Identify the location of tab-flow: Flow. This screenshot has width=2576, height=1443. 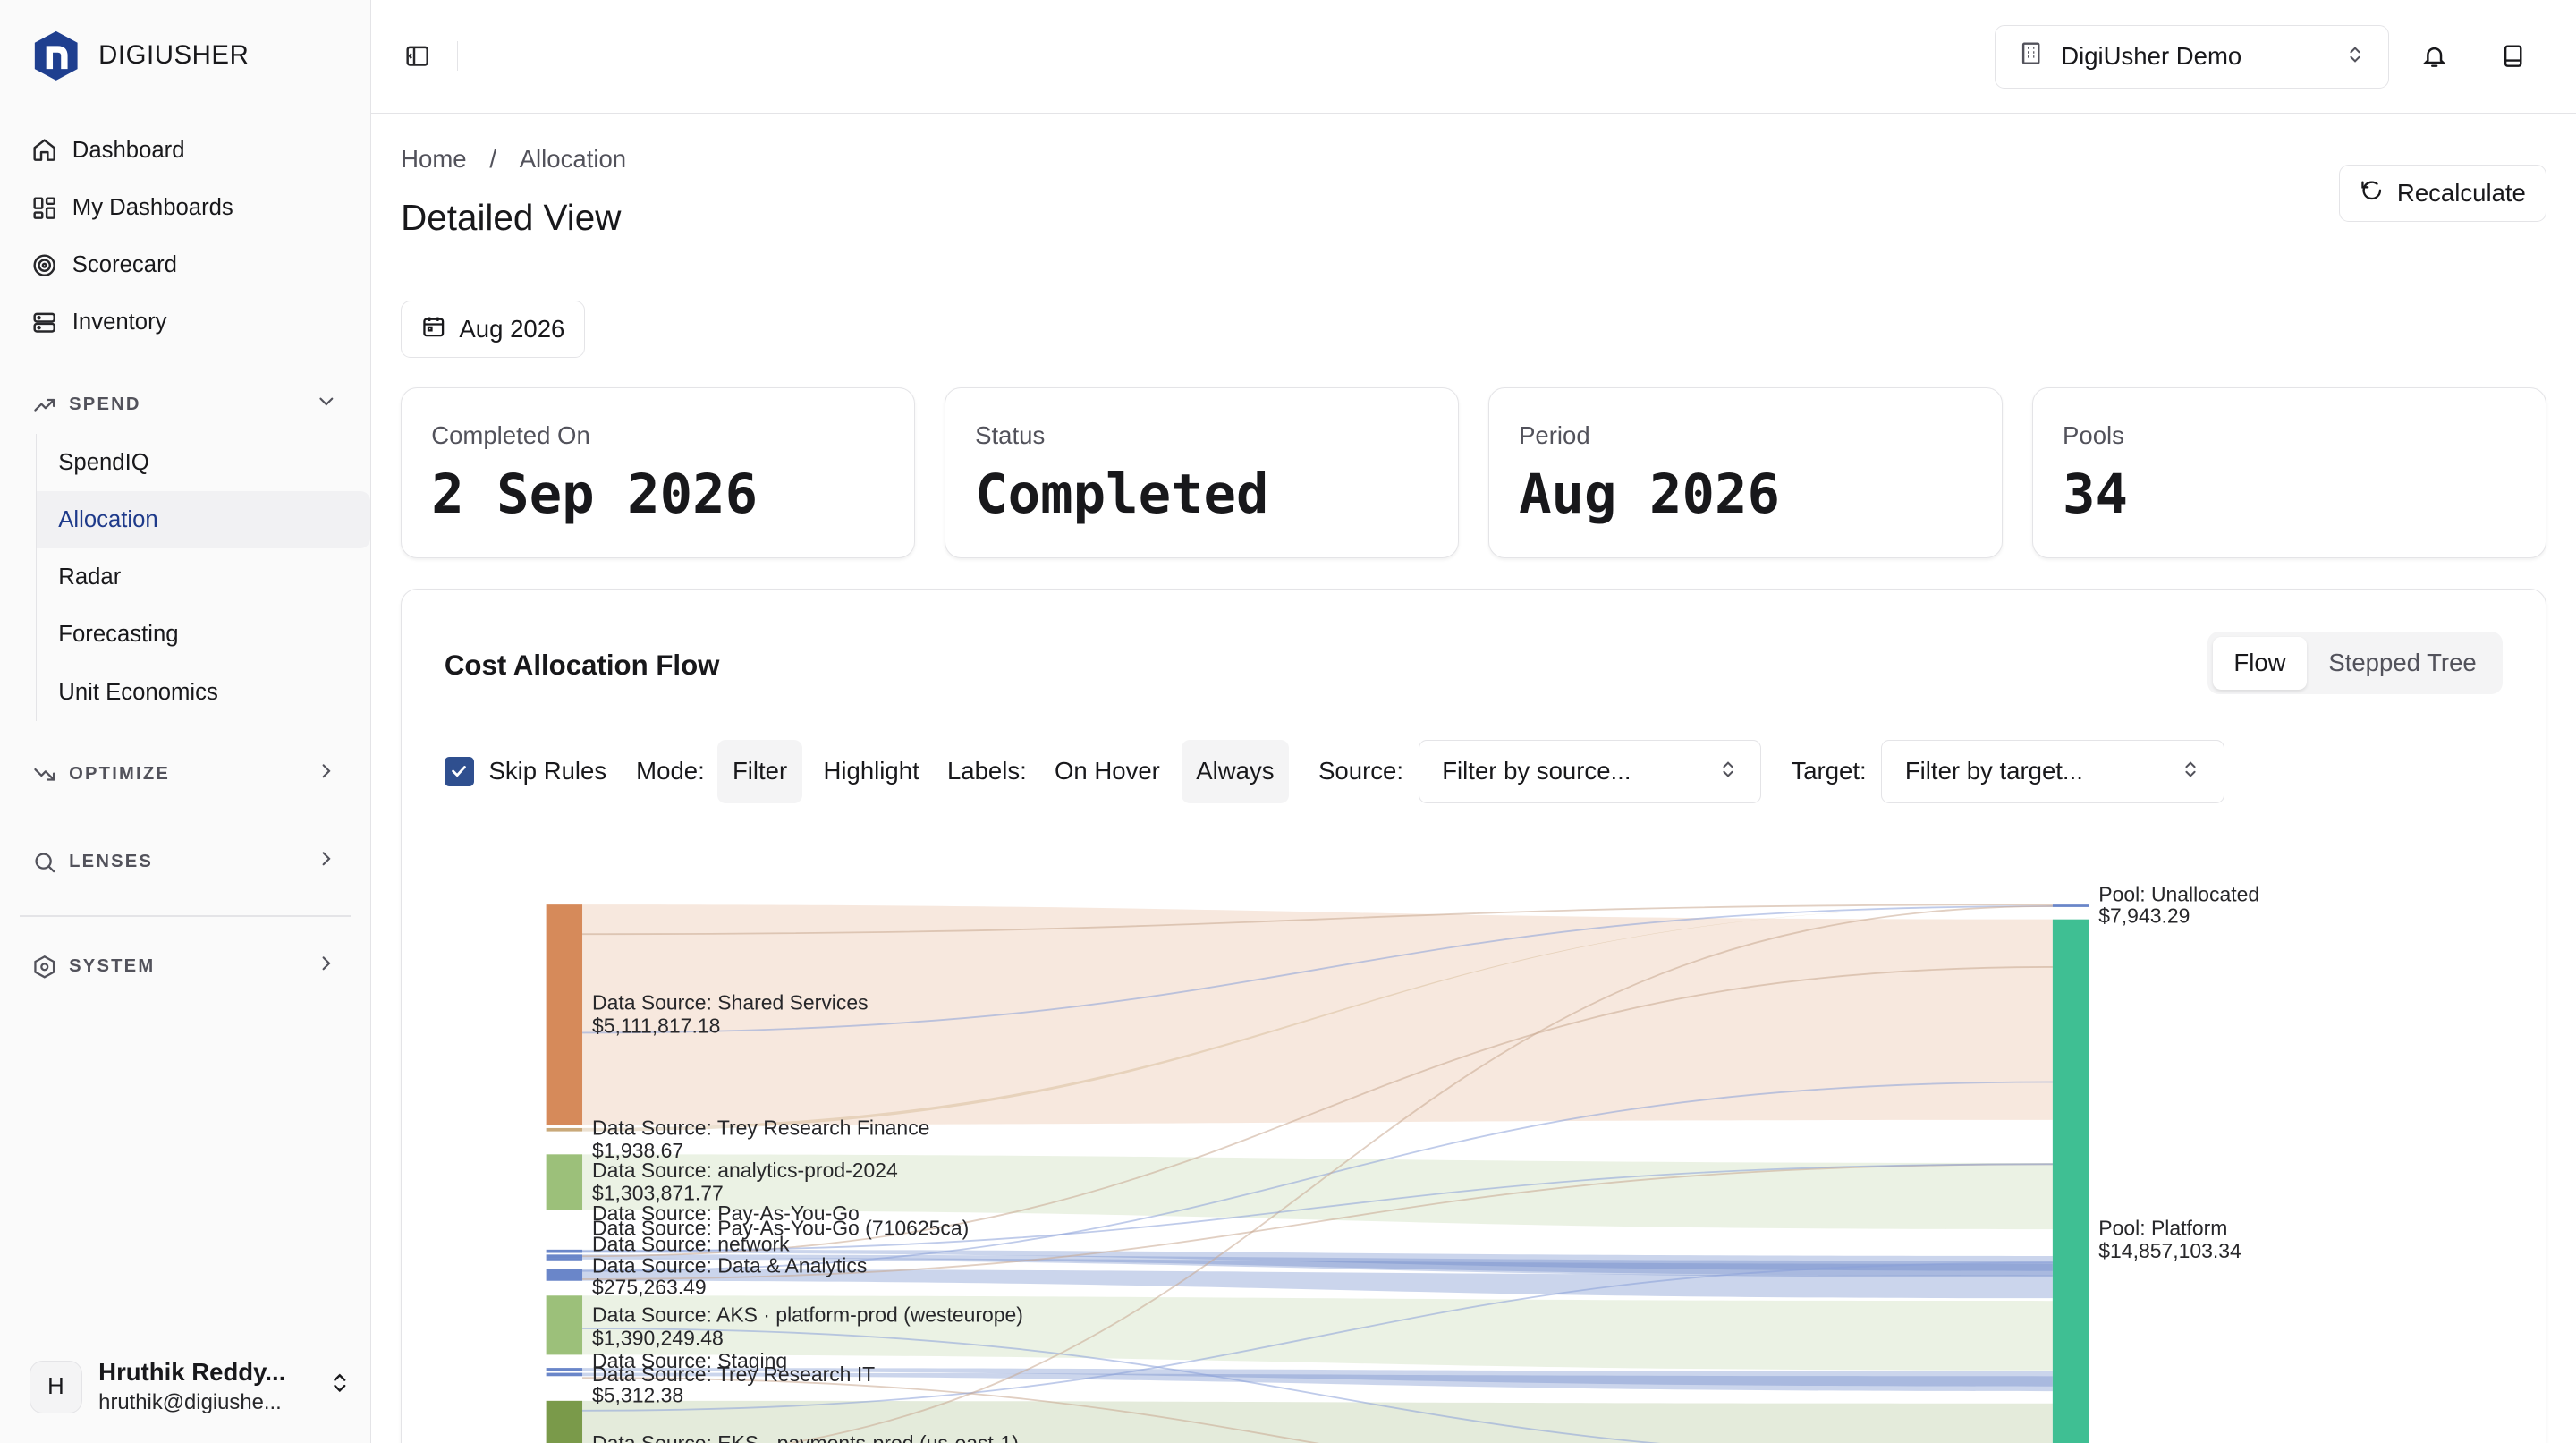
(2260, 663).